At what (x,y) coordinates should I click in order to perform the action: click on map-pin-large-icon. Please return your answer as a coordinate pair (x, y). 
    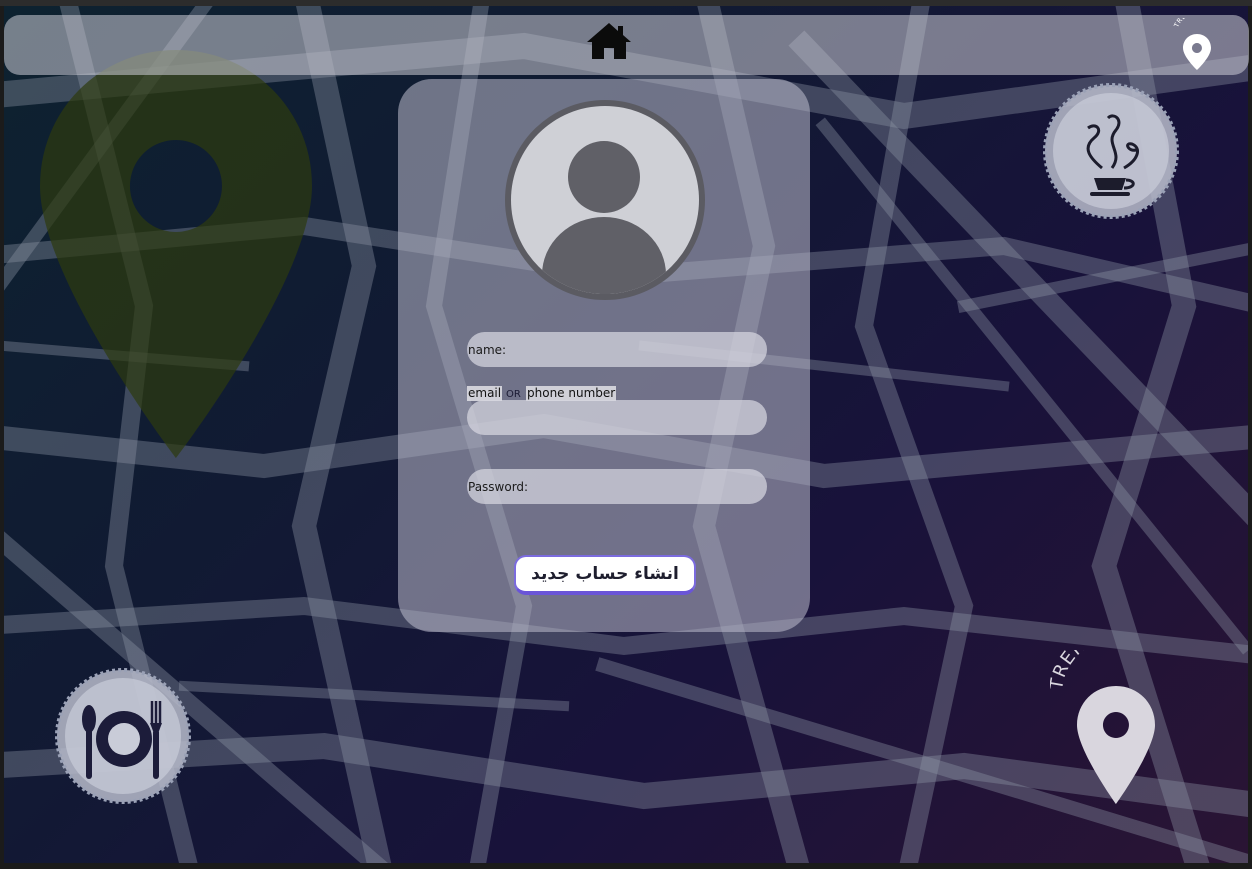
    Looking at the image, I should click on (176, 254).